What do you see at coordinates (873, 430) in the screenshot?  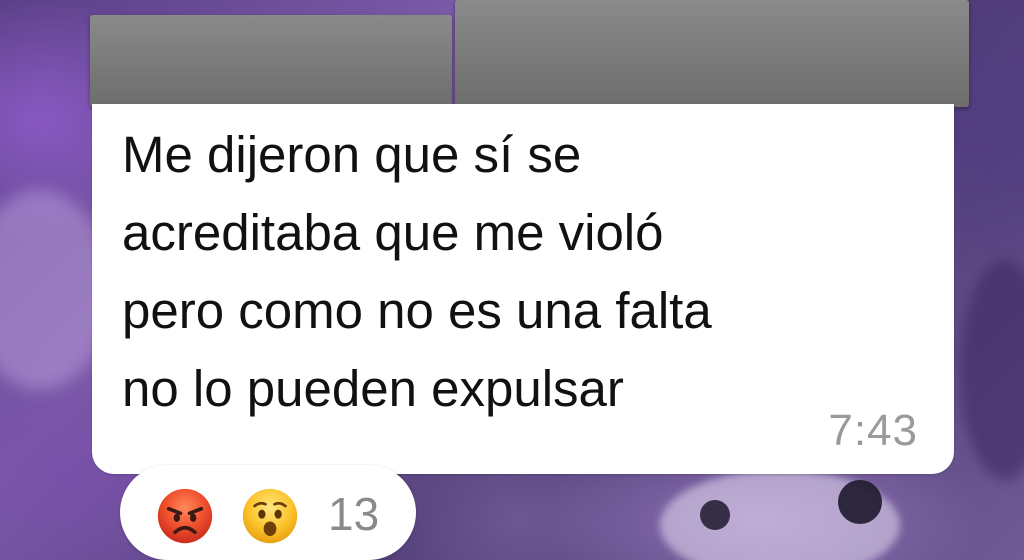 I see `message-timestamp: 7:43` at bounding box center [873, 430].